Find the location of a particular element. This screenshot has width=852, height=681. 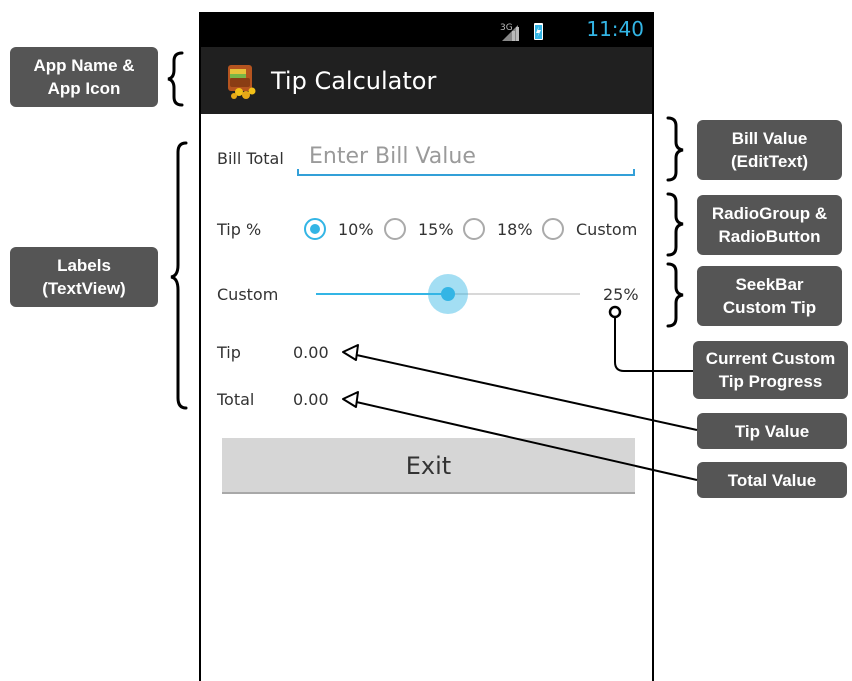

connector-current-progress is located at coordinates (653, 344).